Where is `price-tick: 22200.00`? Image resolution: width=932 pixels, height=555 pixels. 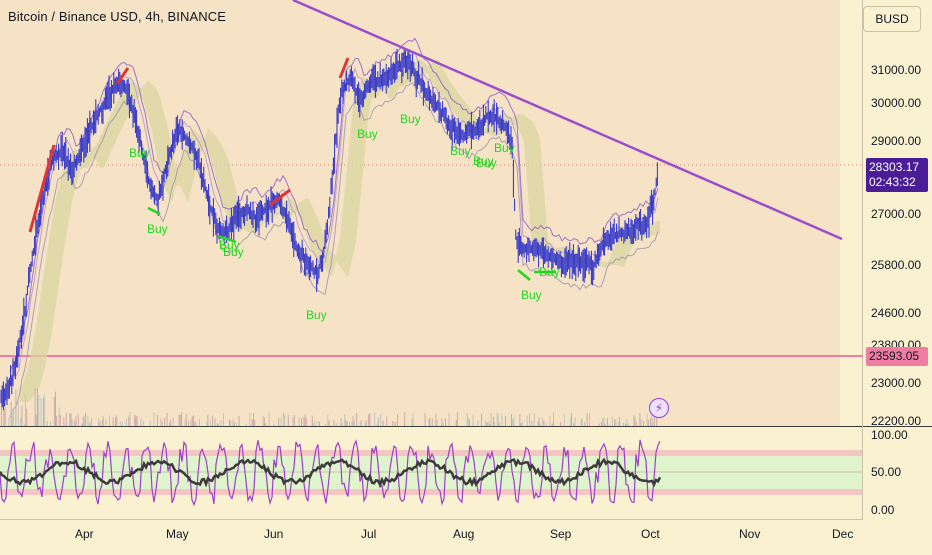
price-tick: 22200.00 is located at coordinates (896, 421).